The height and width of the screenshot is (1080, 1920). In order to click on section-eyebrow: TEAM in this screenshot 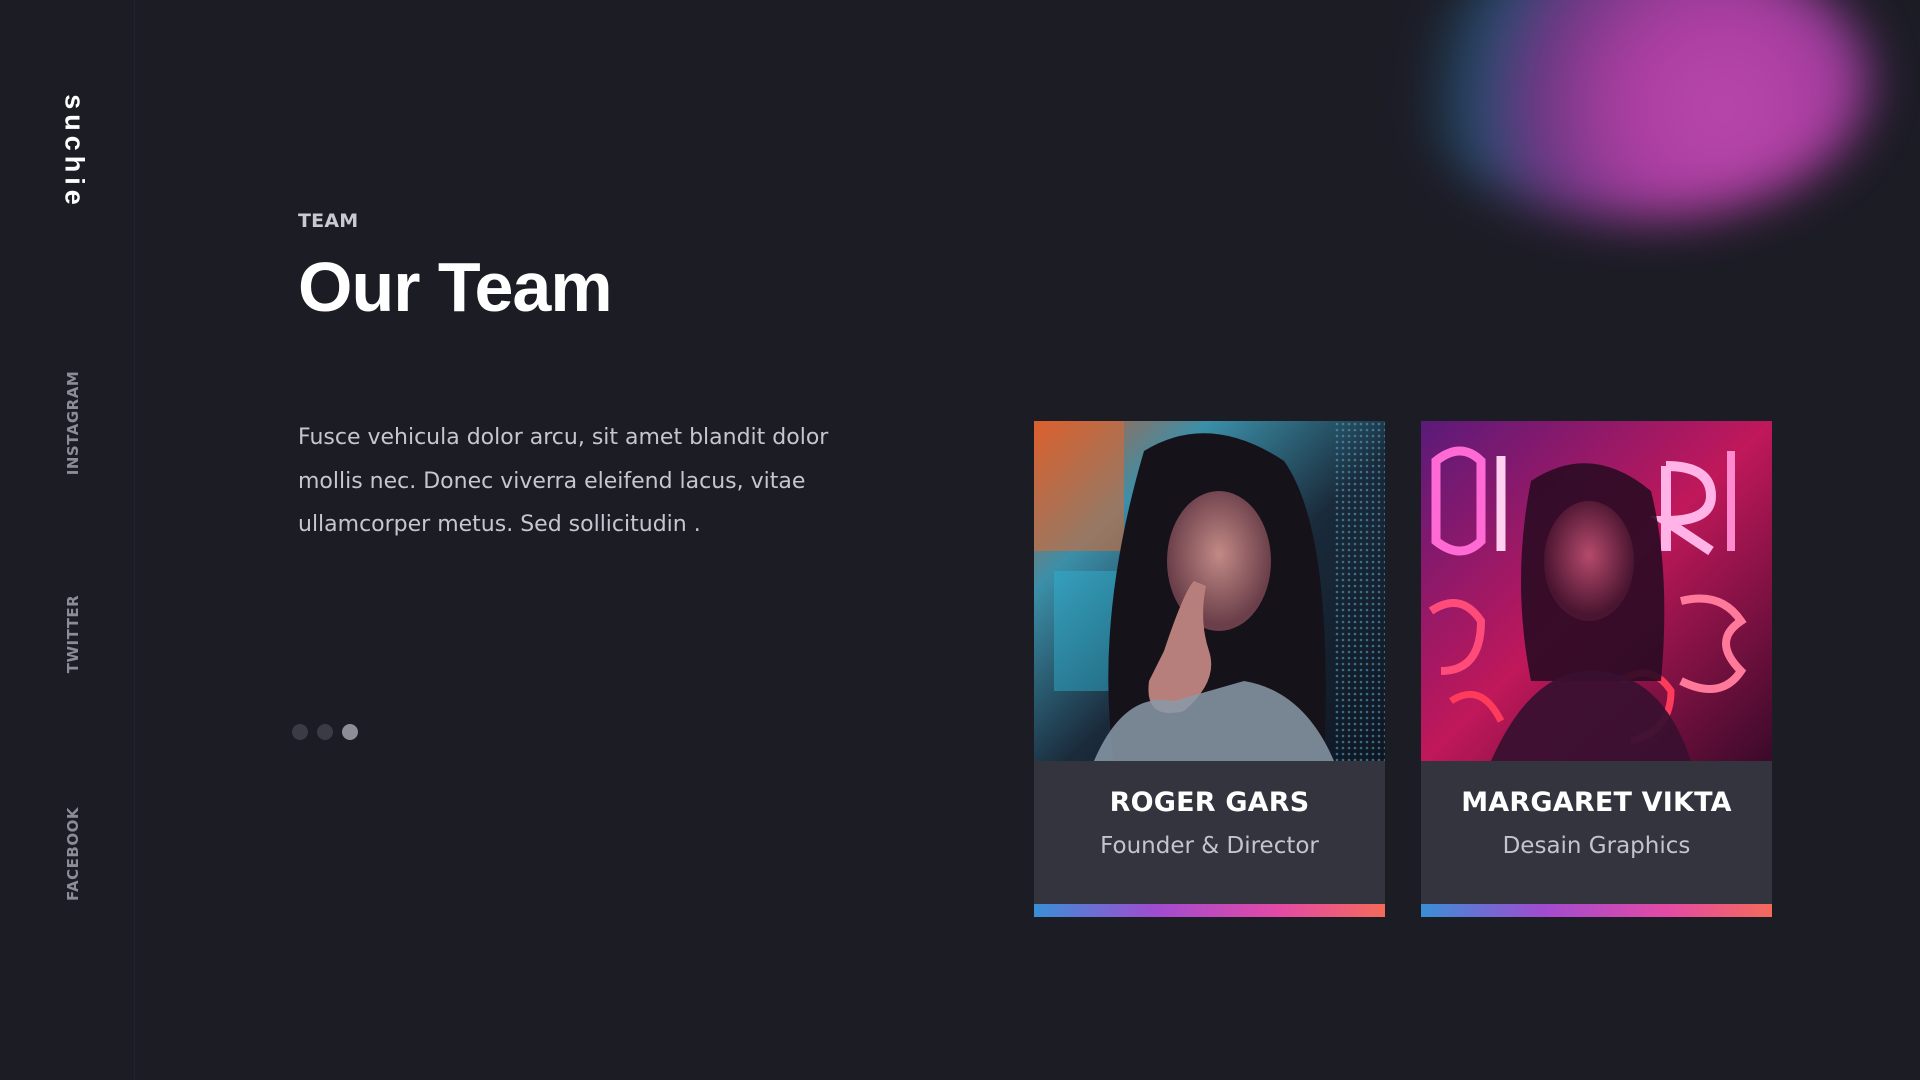, I will do `click(328, 221)`.